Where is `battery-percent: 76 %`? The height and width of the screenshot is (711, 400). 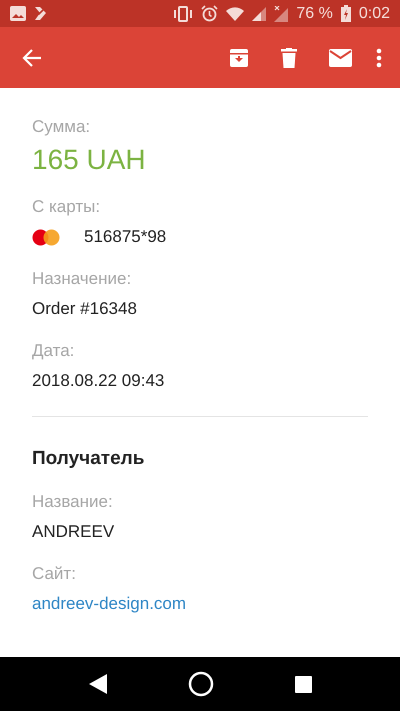 battery-percent: 76 % is located at coordinates (314, 14).